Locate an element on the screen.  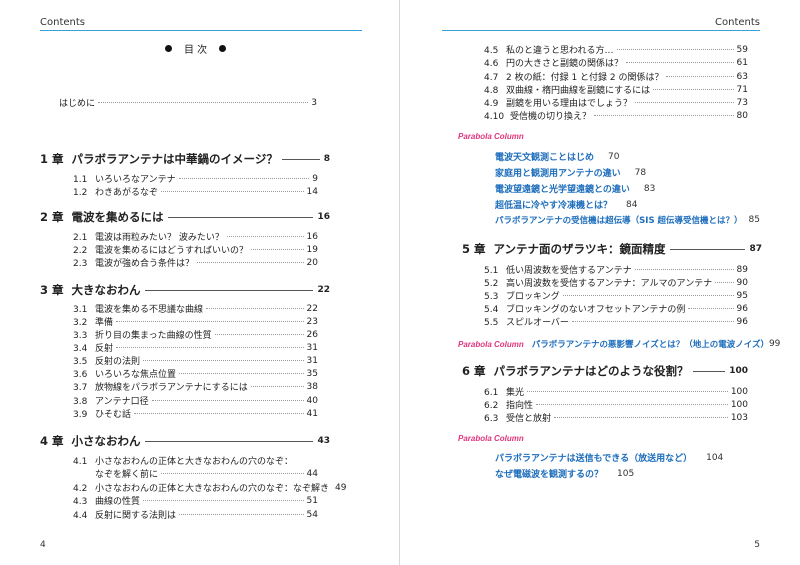
chapter-page: 100 is located at coordinates (738, 371).